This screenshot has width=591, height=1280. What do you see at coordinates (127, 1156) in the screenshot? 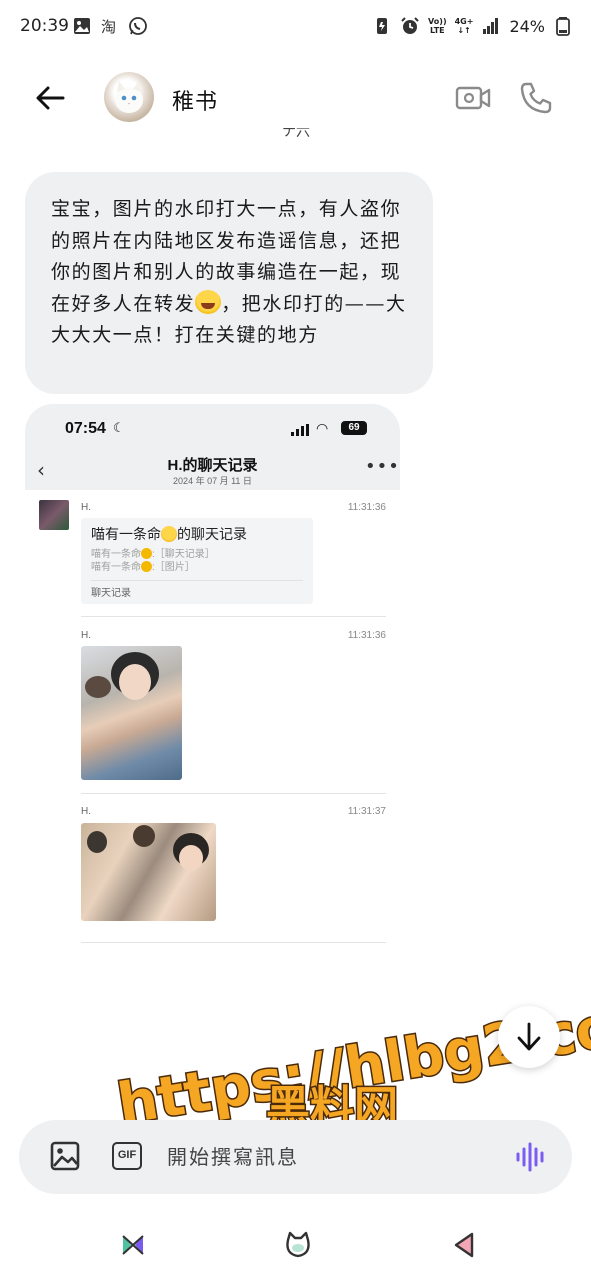
I see `gif-button: GIF` at bounding box center [127, 1156].